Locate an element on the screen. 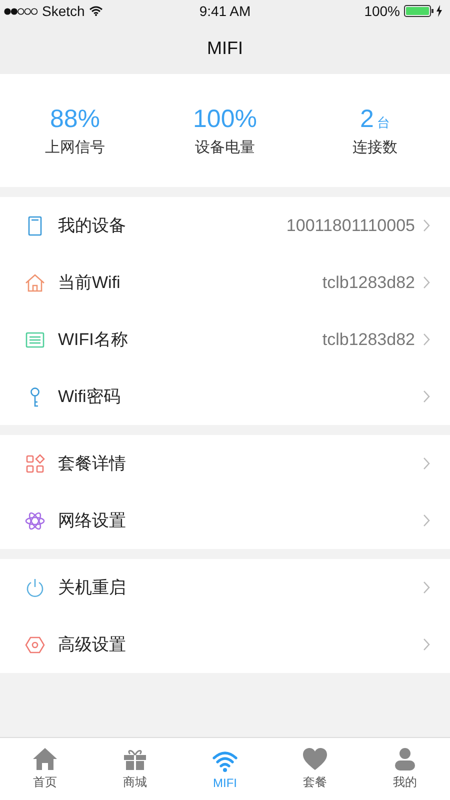 This screenshot has height=800, width=450. menu-row: Wifi密码 is located at coordinates (225, 396).